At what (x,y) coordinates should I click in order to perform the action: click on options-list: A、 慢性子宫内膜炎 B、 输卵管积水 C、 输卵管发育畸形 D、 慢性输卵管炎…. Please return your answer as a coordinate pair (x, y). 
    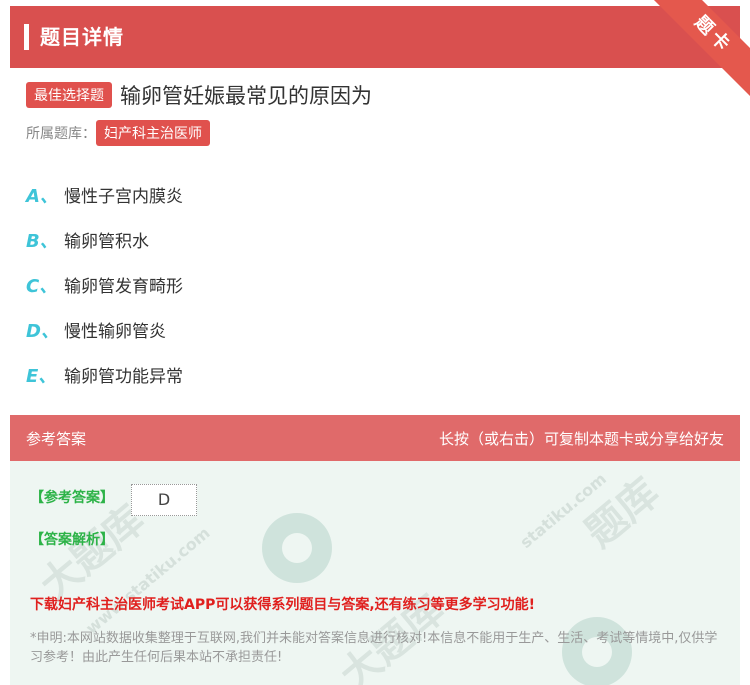
    Looking at the image, I should click on (104, 284).